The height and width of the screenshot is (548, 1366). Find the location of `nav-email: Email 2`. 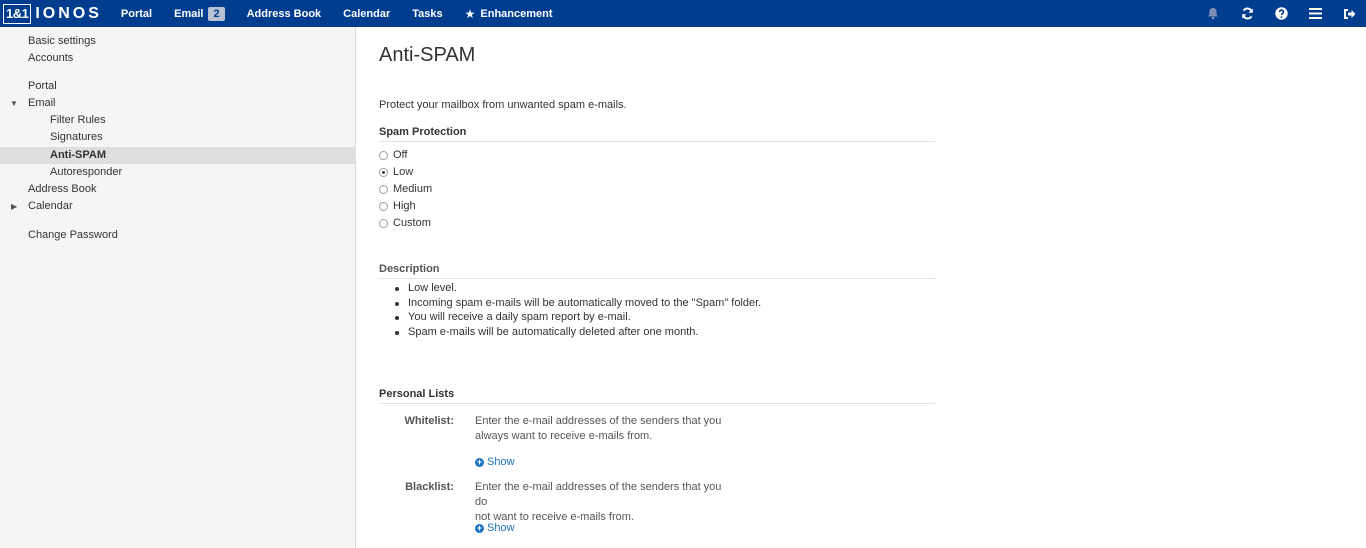

nav-email: Email 2 is located at coordinates (199, 13).